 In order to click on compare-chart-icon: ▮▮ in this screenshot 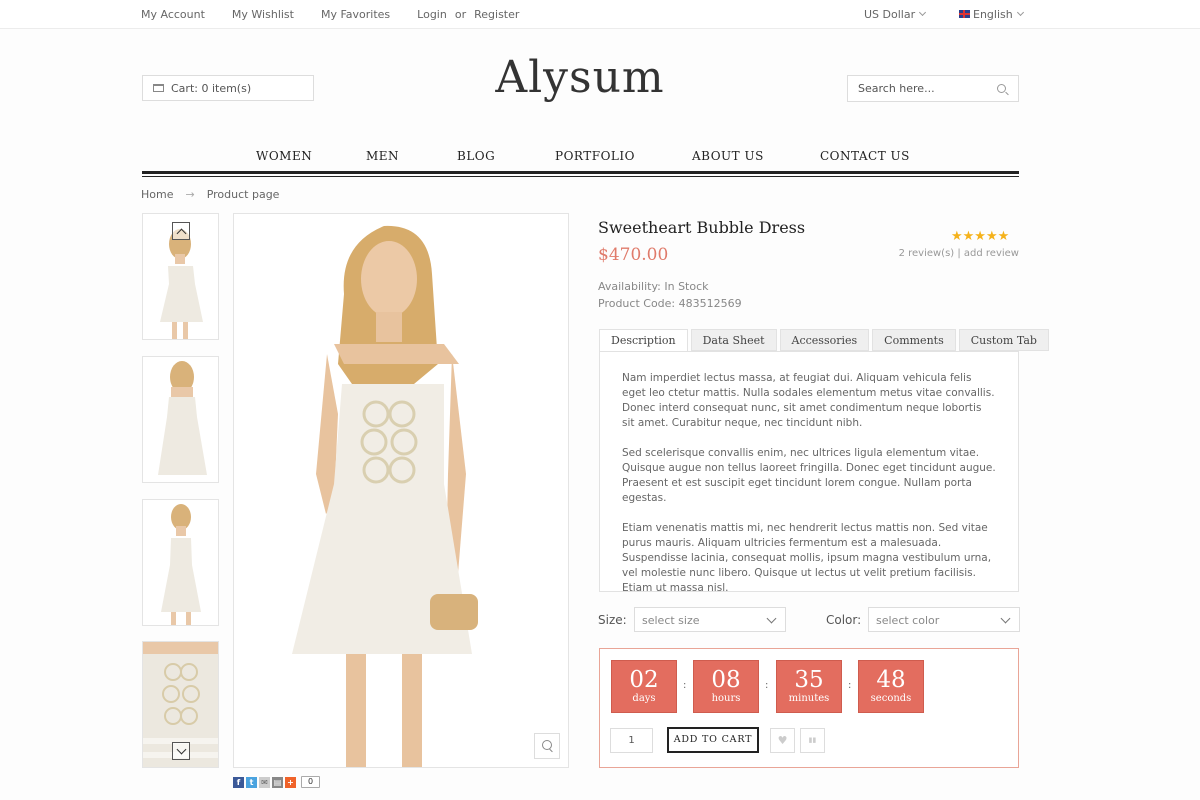, I will do `click(812, 740)`.